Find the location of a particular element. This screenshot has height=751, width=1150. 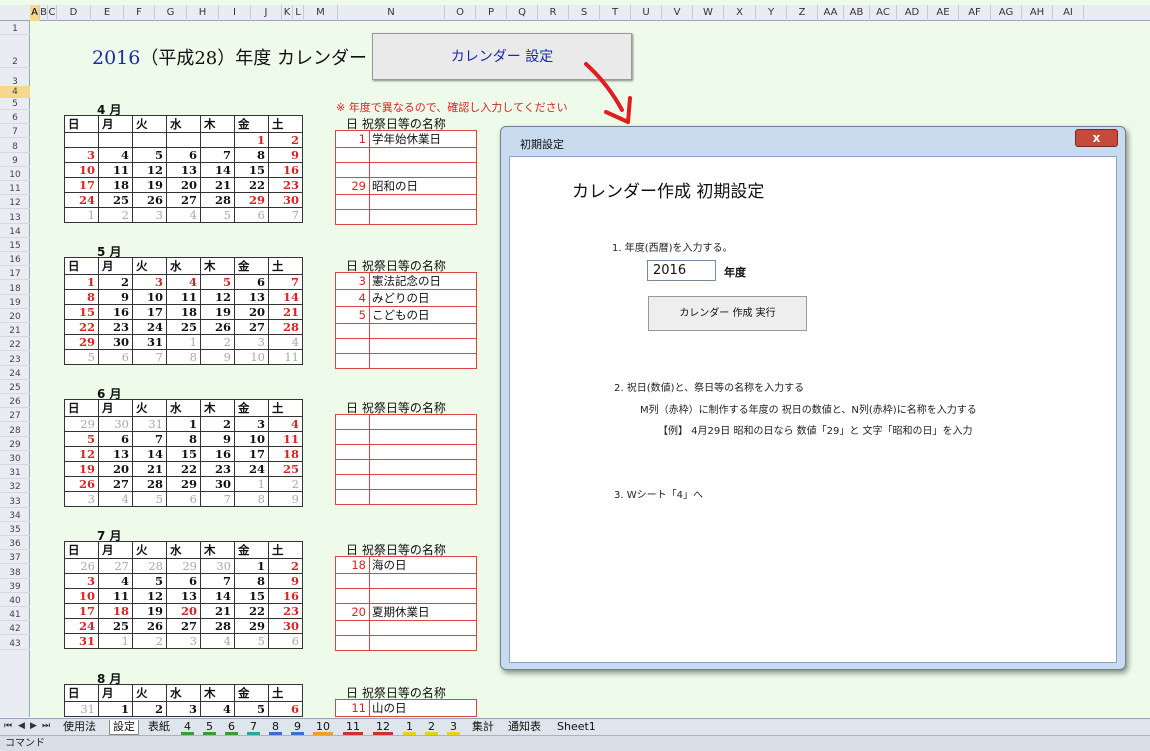

column-header-m: M is located at coordinates (321, 13).